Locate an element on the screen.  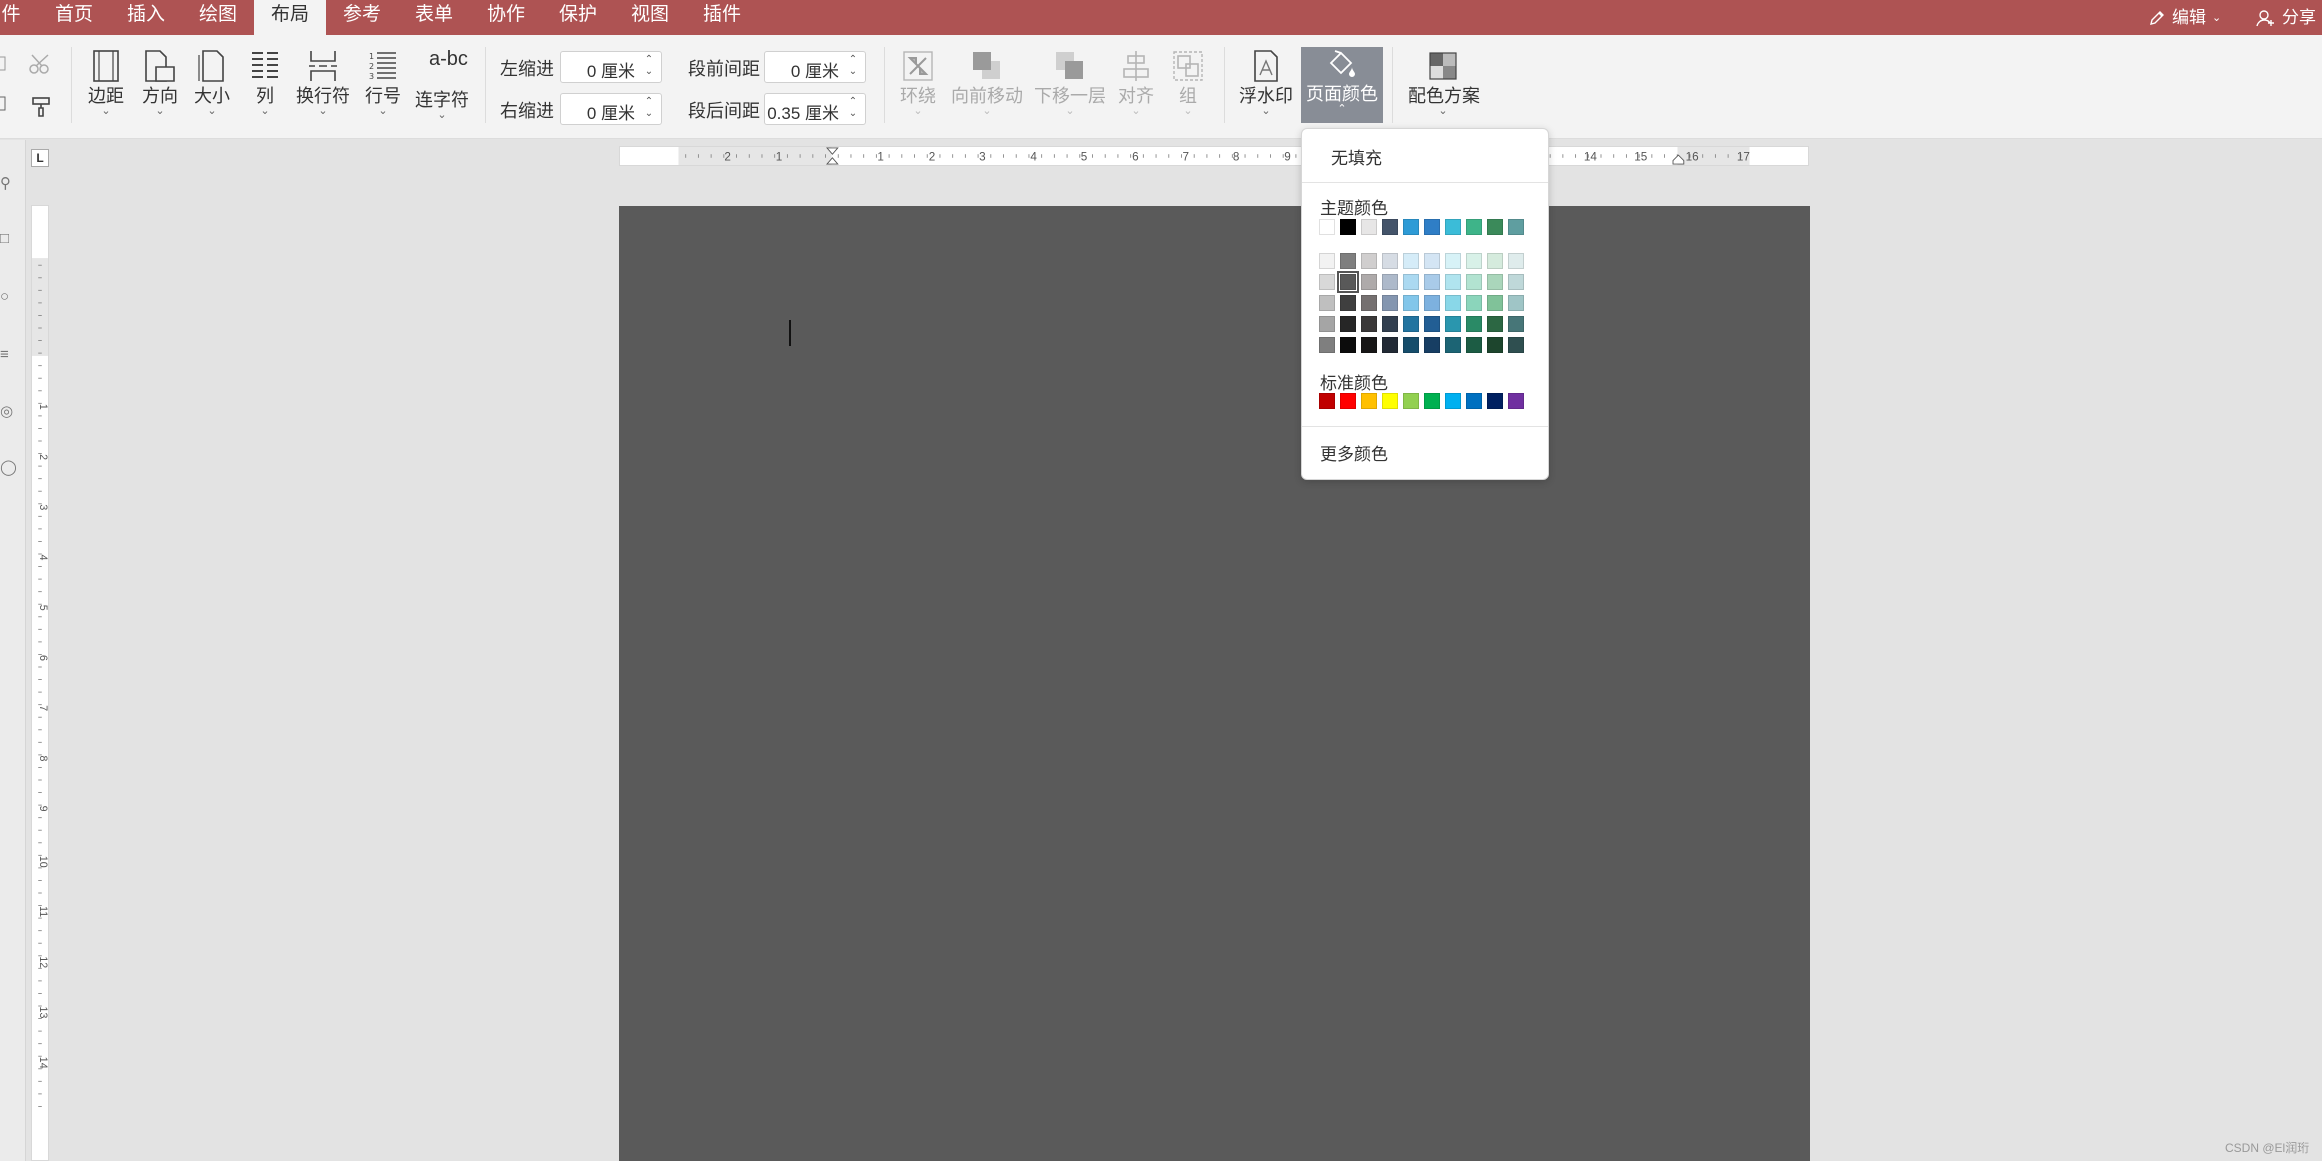
share-button: 分享 is located at coordinates (2286, 17).